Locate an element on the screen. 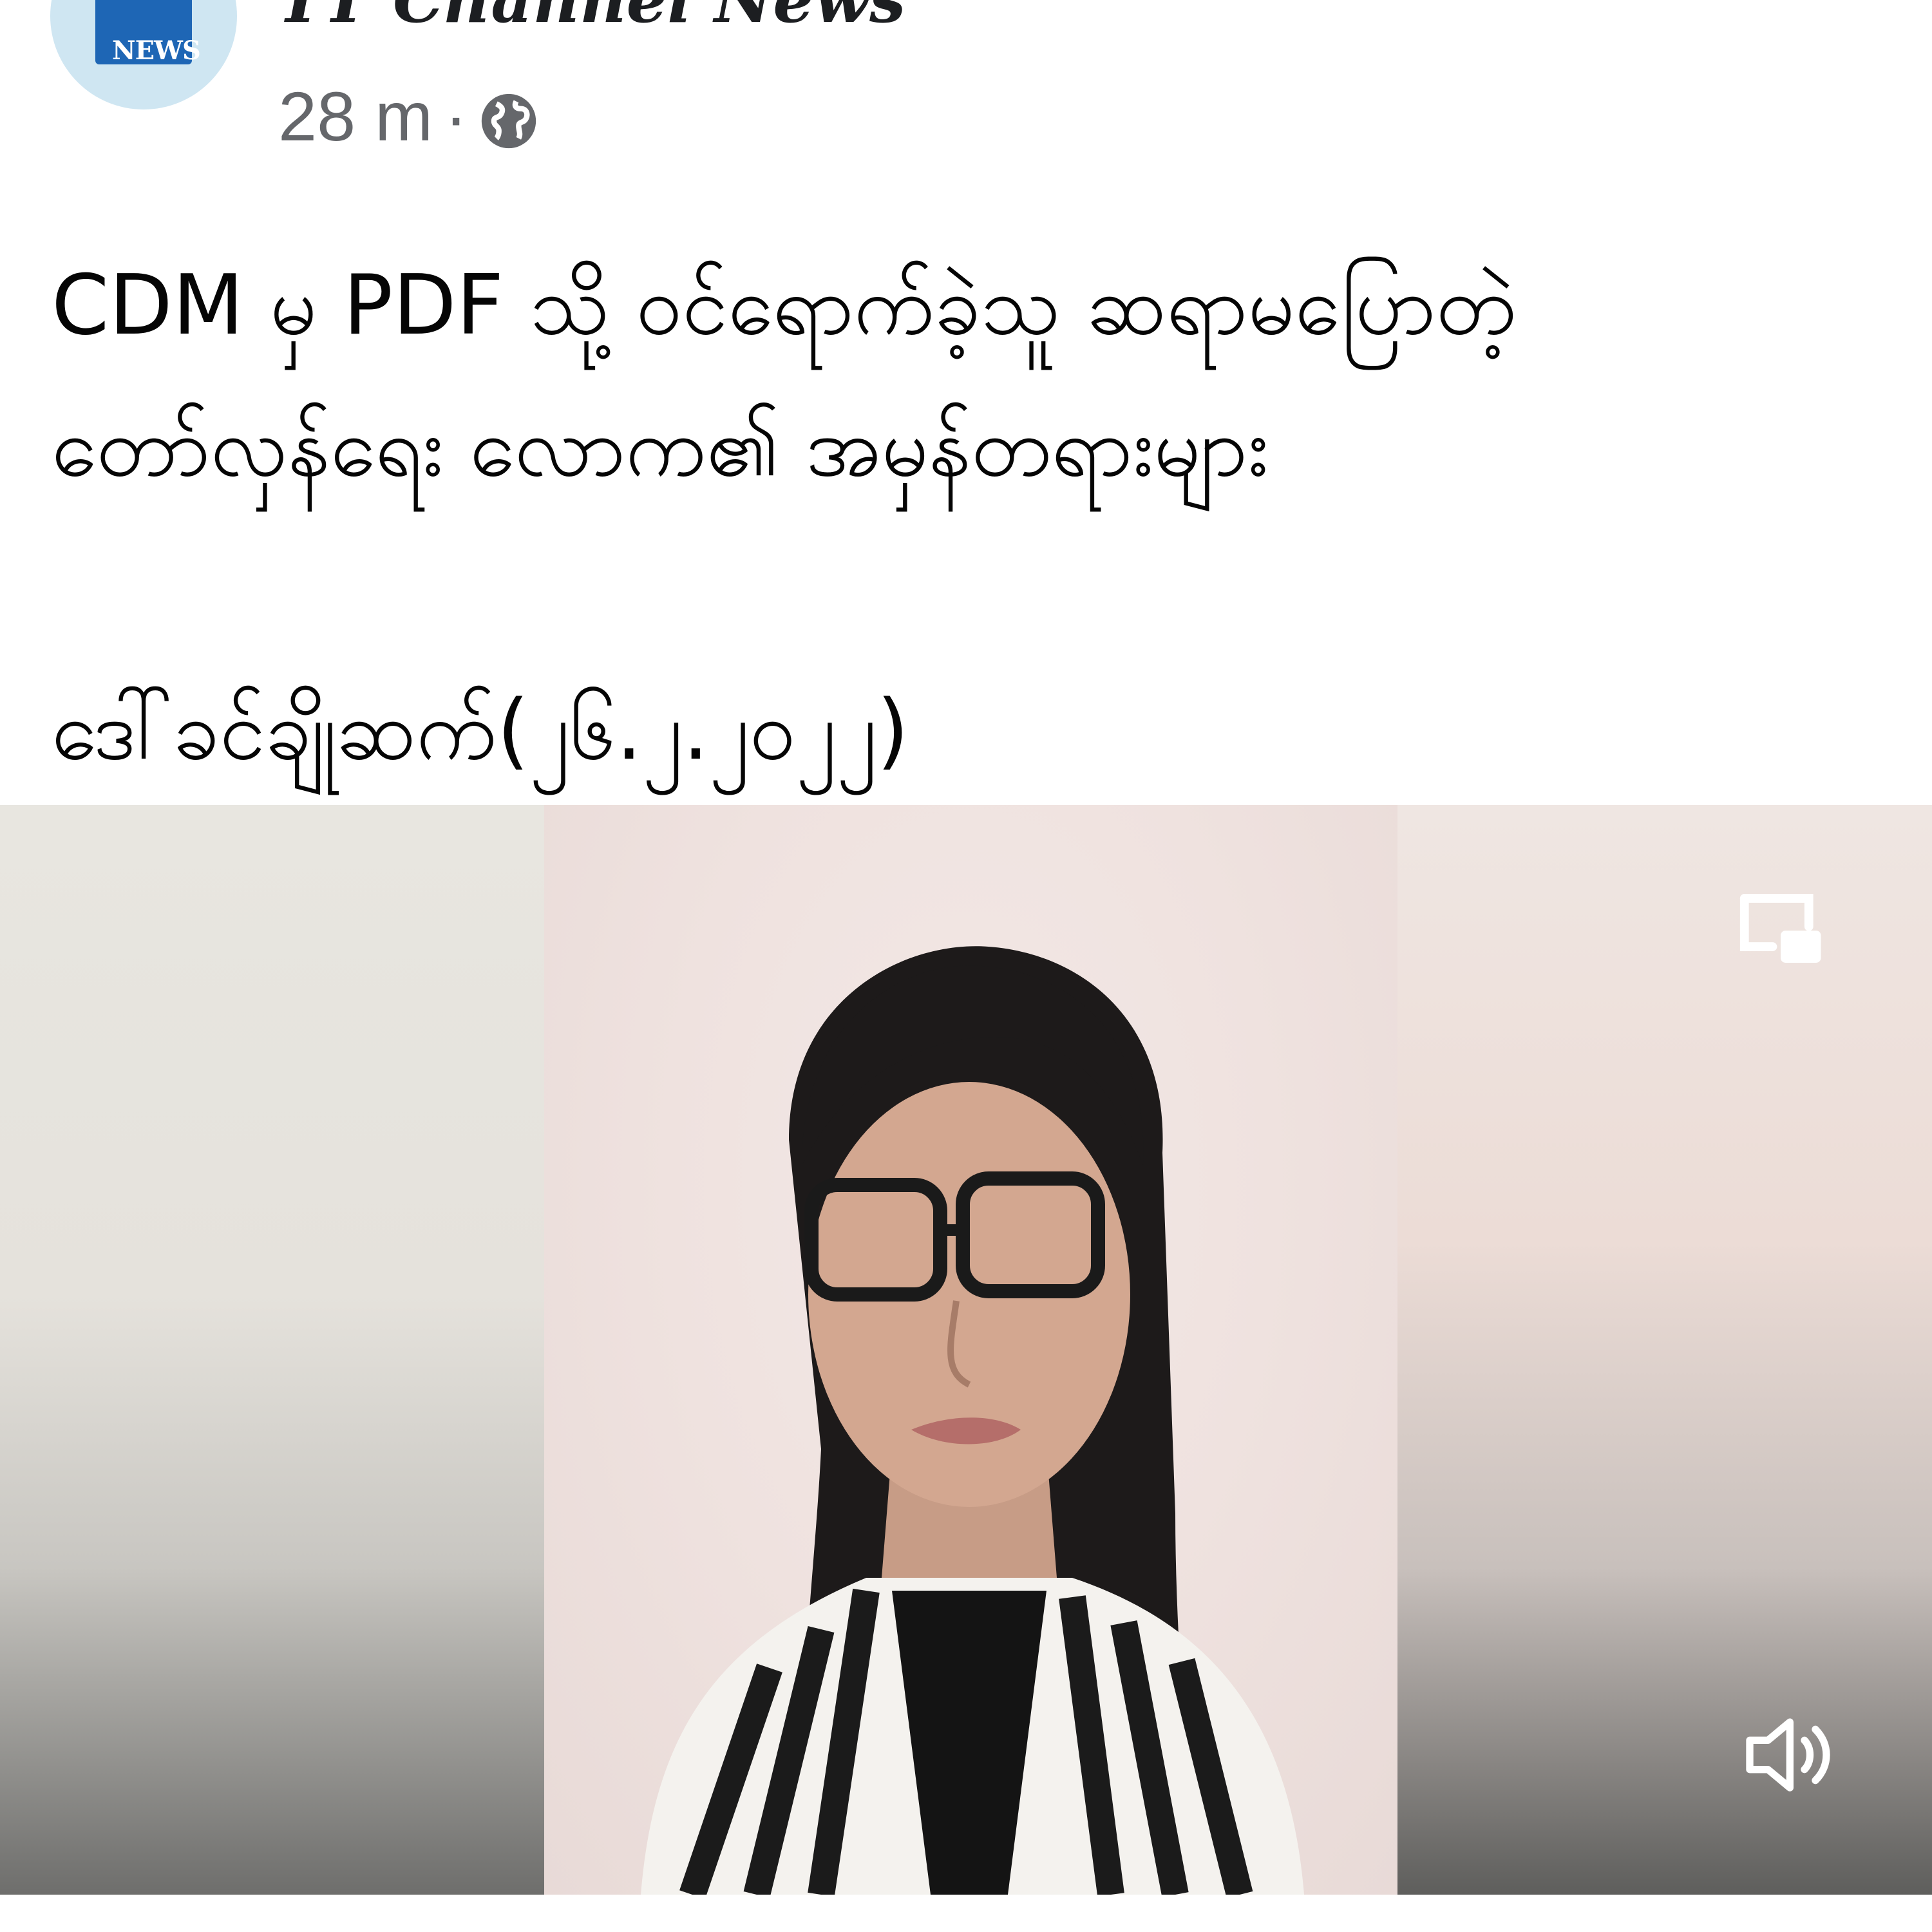 This screenshot has height=1932, width=1932. avatar-label: NEWS is located at coordinates (156, 50).